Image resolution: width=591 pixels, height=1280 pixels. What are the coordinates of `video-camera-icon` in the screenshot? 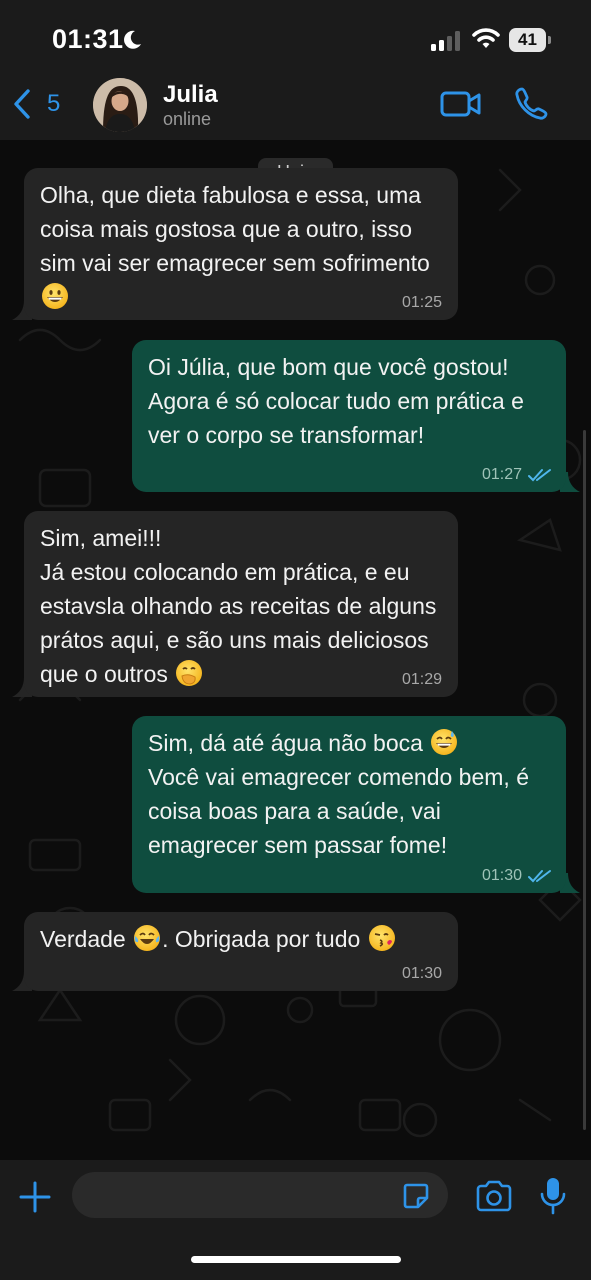 It's located at (461, 104).